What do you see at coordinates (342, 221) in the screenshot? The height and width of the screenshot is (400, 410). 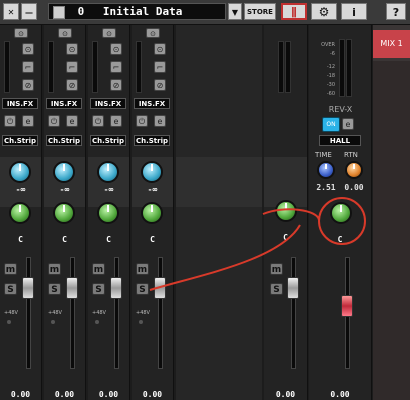 I see `annotation-circle` at bounding box center [342, 221].